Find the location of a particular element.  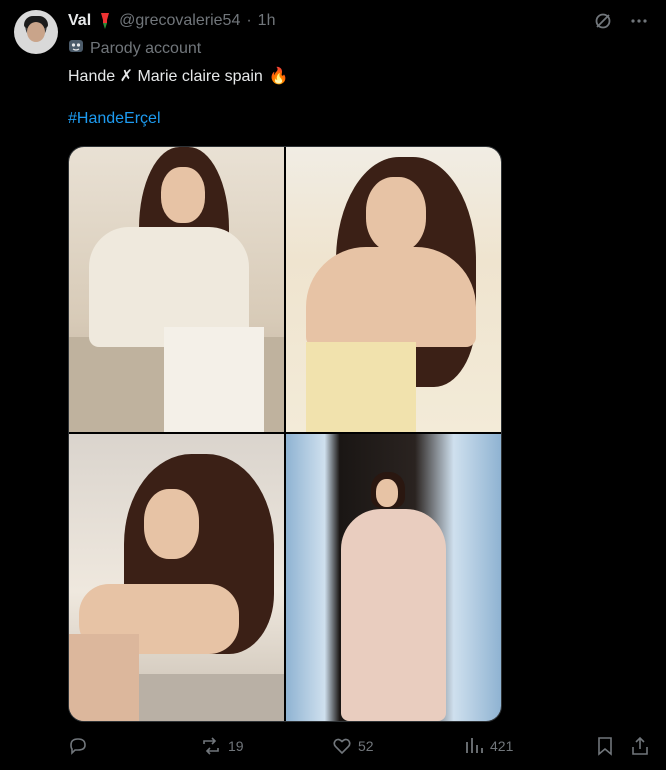

top-shape is located at coordinates (104, 677).